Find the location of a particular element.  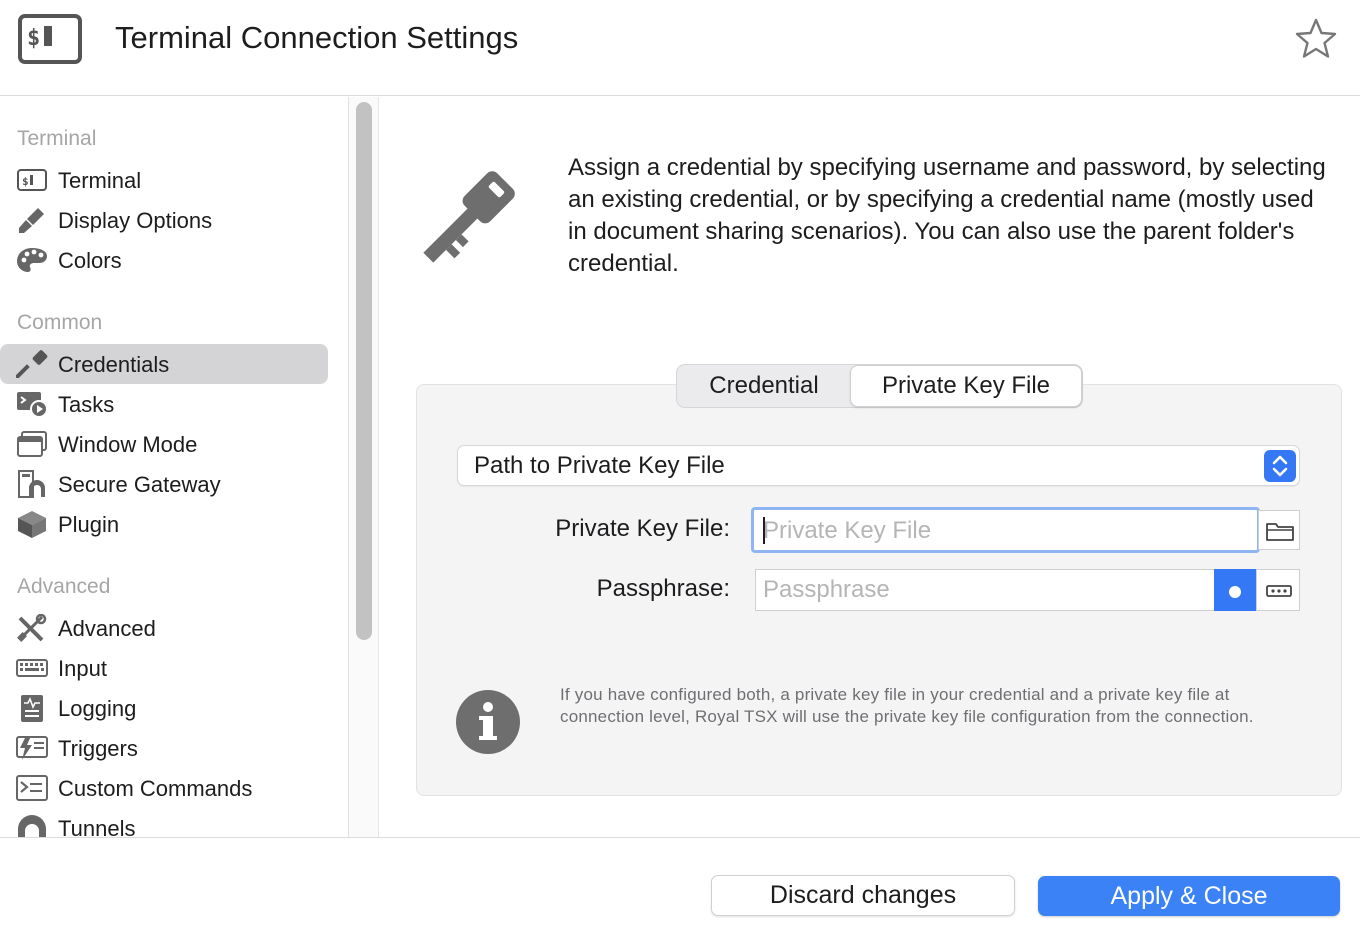

sidebar-item-label: Display Options is located at coordinates (135, 220).